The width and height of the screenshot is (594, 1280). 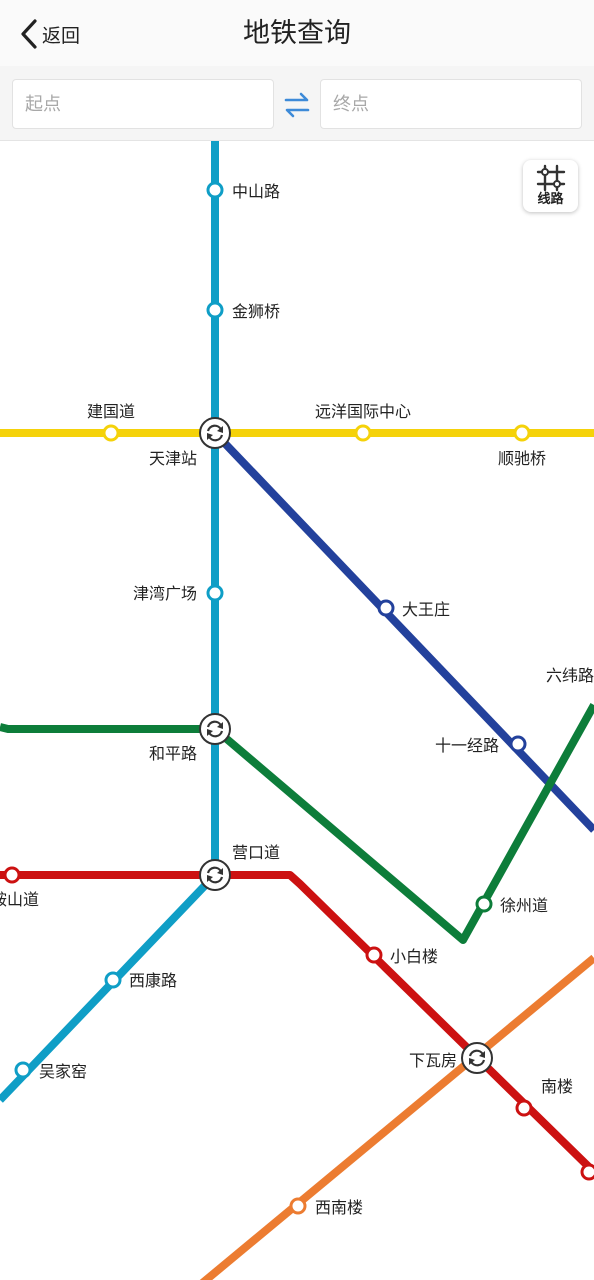 What do you see at coordinates (433, 1060) in the screenshot?
I see `station-label: 下瓦房` at bounding box center [433, 1060].